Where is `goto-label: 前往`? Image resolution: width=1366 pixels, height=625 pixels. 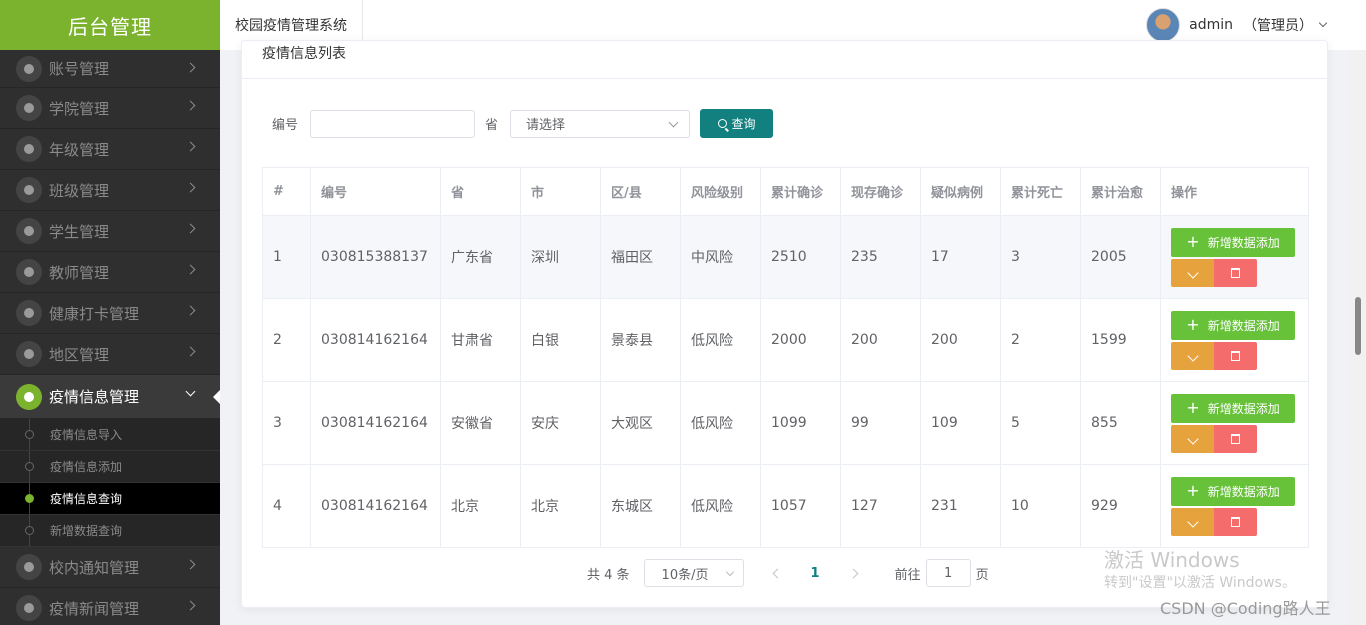 goto-label: 前往 is located at coordinates (907, 575).